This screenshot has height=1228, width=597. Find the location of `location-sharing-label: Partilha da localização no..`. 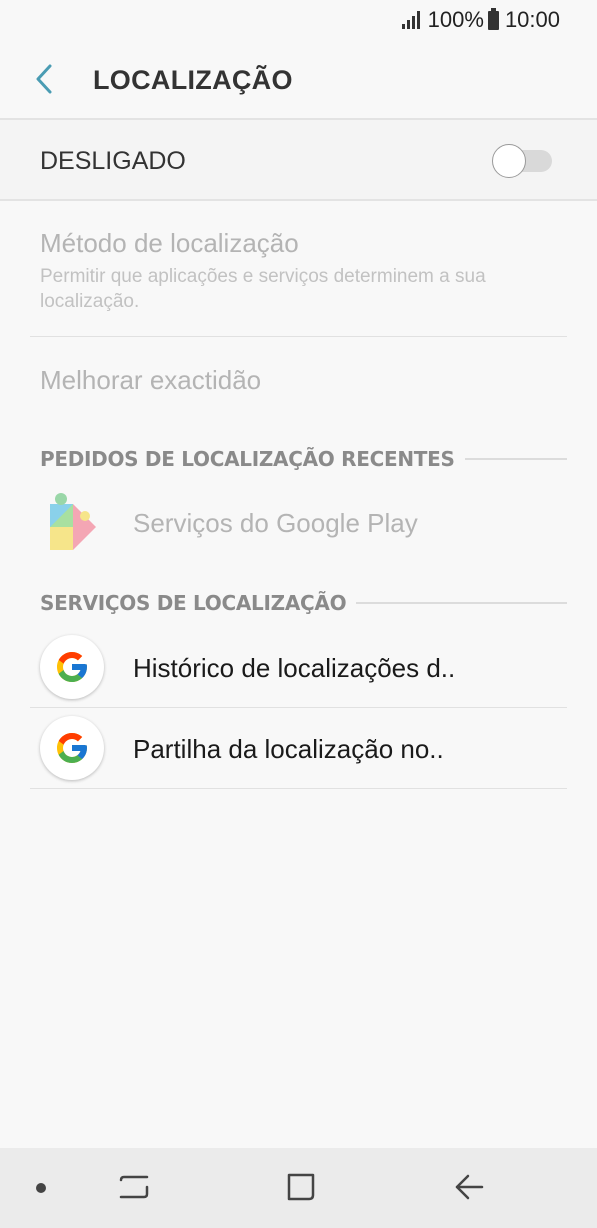

location-sharing-label: Partilha da localização no.. is located at coordinates (288, 749).